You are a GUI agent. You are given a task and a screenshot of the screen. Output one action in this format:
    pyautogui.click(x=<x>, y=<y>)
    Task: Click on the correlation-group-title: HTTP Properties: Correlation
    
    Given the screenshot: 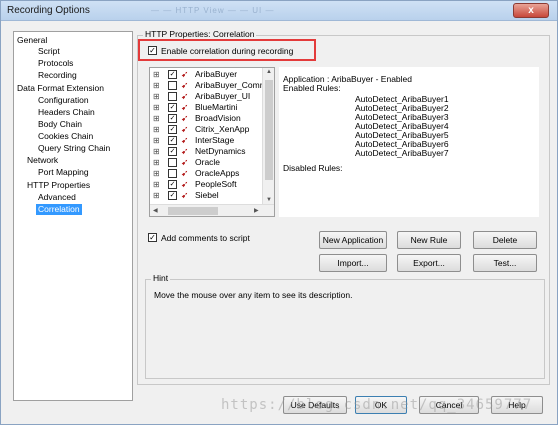 What is the action you would take?
    pyautogui.click(x=200, y=34)
    